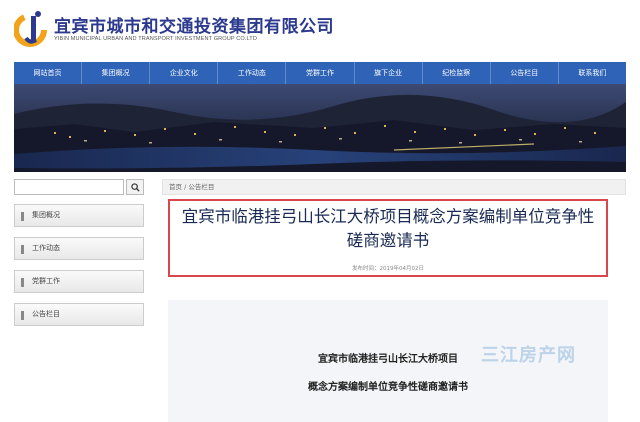 This screenshot has height=422, width=640. Describe the element at coordinates (46, 314) in the screenshot. I see `sidebar-item-label: 公告栏目` at that location.